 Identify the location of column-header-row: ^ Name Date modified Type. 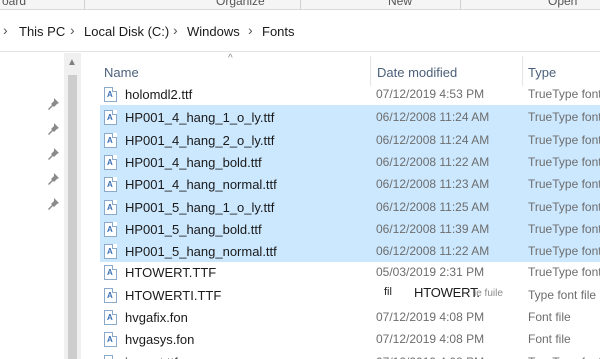
(341, 69).